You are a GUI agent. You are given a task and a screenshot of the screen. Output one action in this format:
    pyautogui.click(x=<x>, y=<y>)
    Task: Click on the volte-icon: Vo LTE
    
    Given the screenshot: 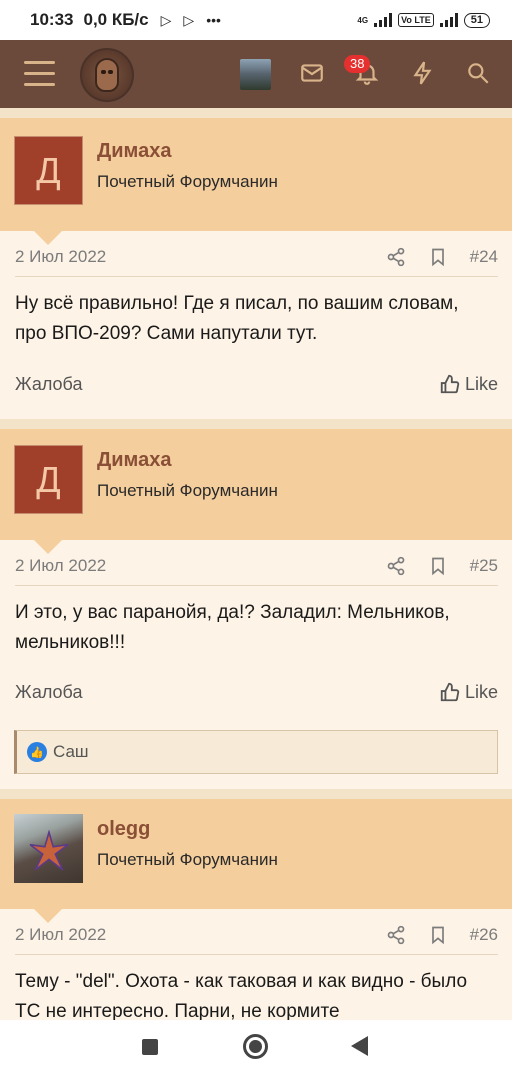 What is the action you would take?
    pyautogui.click(x=416, y=20)
    